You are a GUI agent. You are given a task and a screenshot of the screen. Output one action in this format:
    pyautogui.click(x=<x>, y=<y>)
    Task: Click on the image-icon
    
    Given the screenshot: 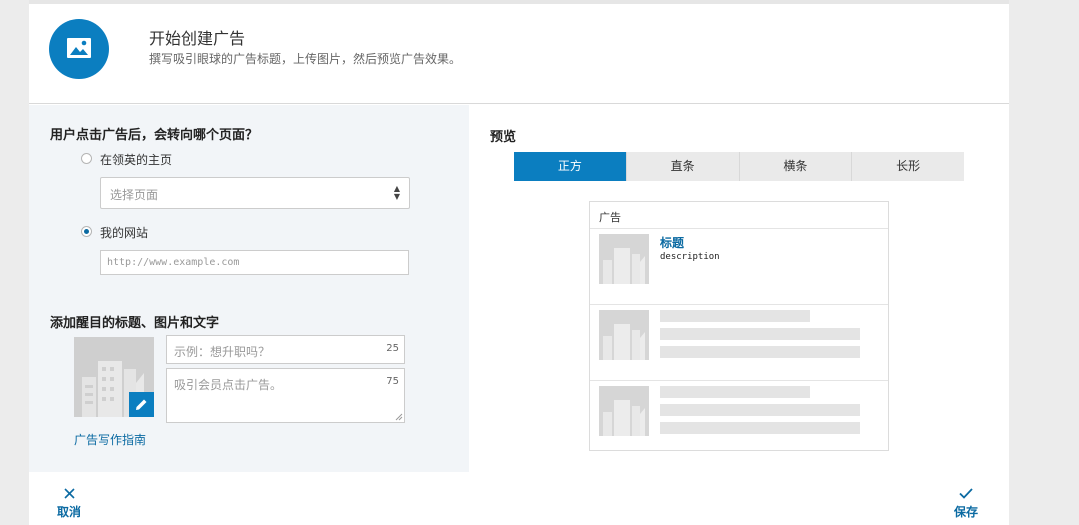 What is the action you would take?
    pyautogui.click(x=79, y=49)
    